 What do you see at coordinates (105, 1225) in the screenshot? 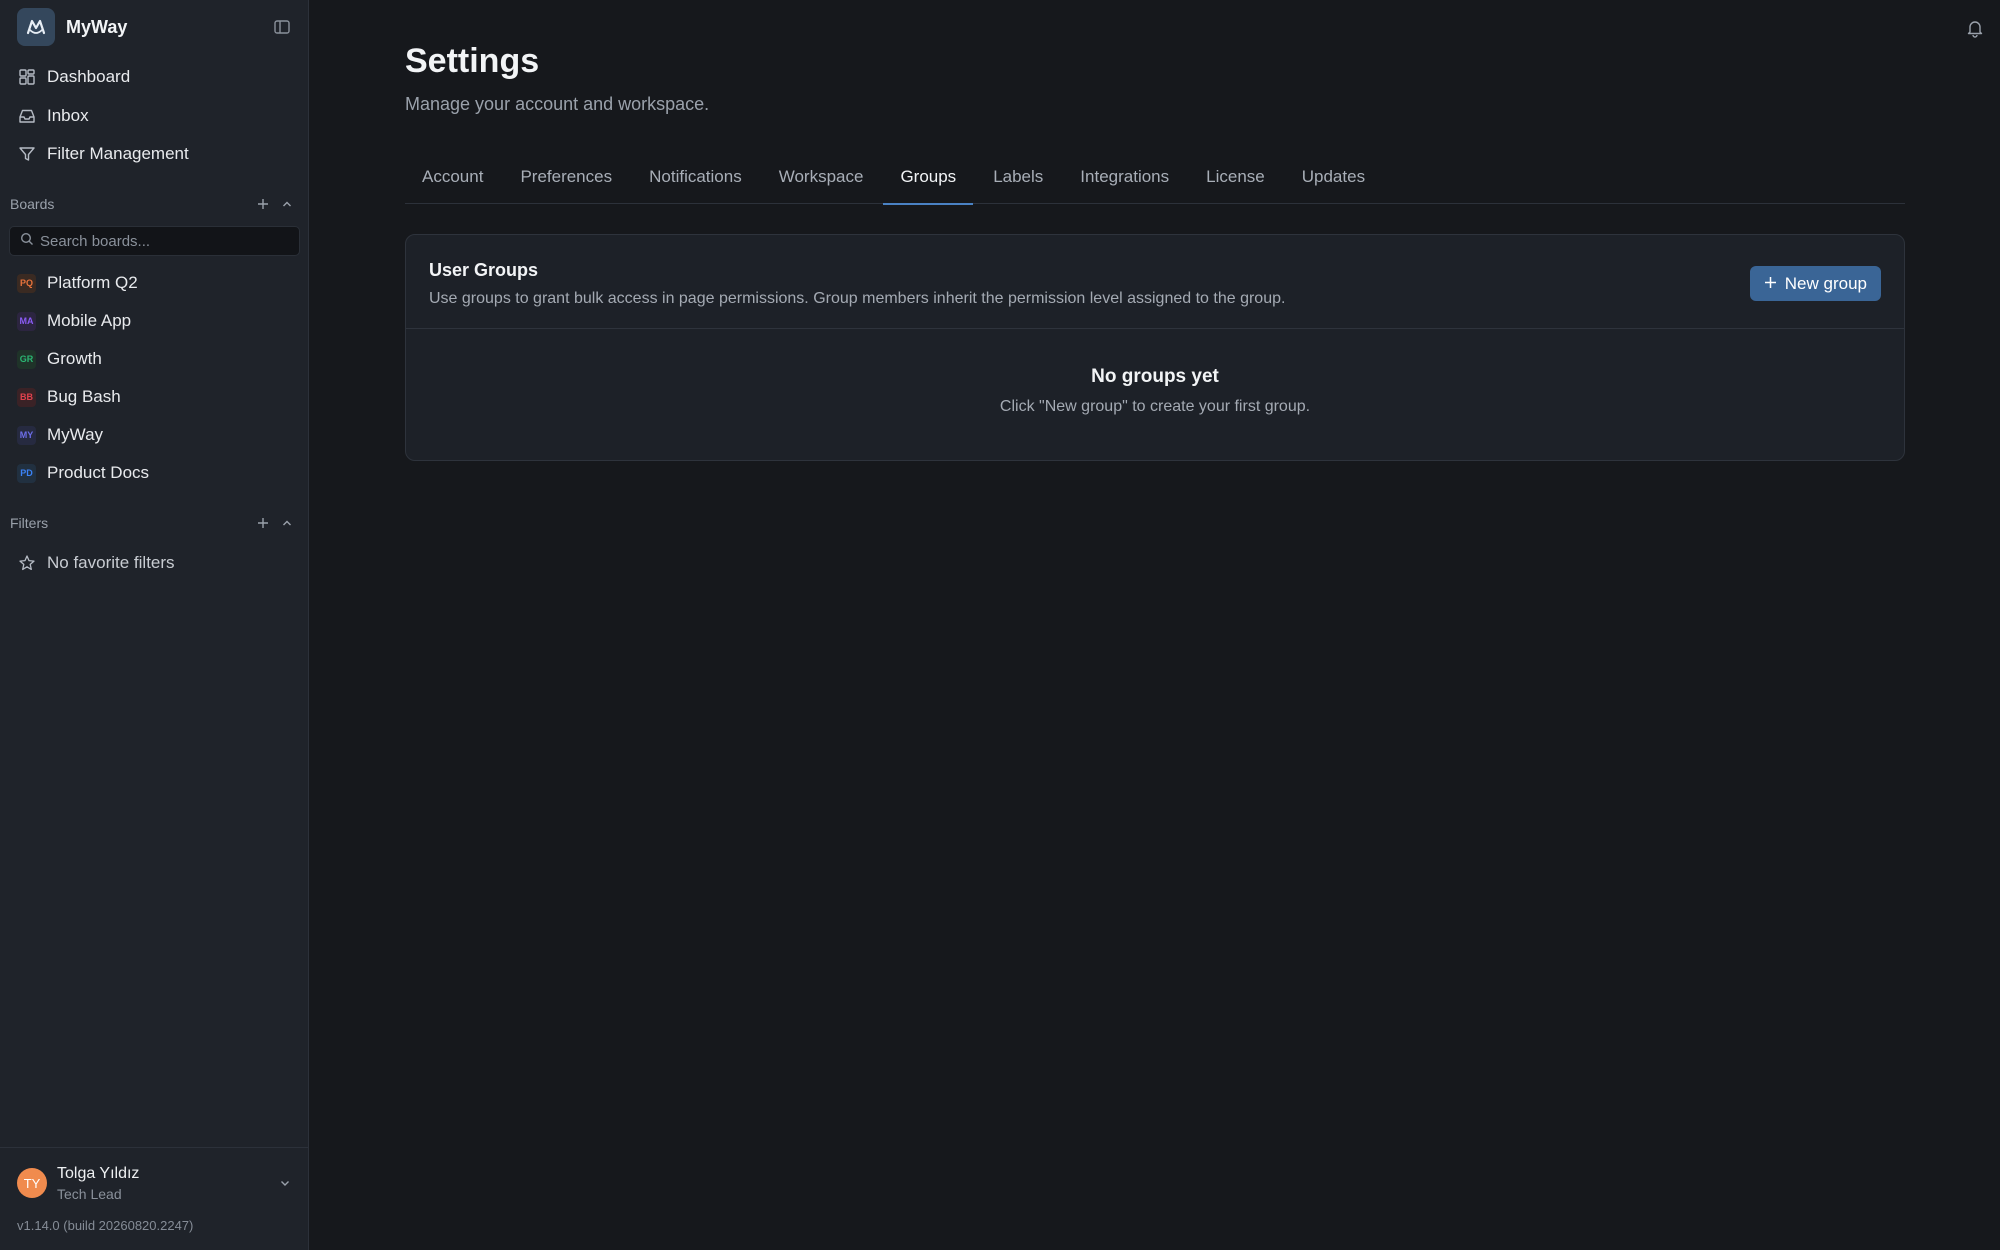
I see `app-version: v1.14.0 (build 20260820.2247)` at bounding box center [105, 1225].